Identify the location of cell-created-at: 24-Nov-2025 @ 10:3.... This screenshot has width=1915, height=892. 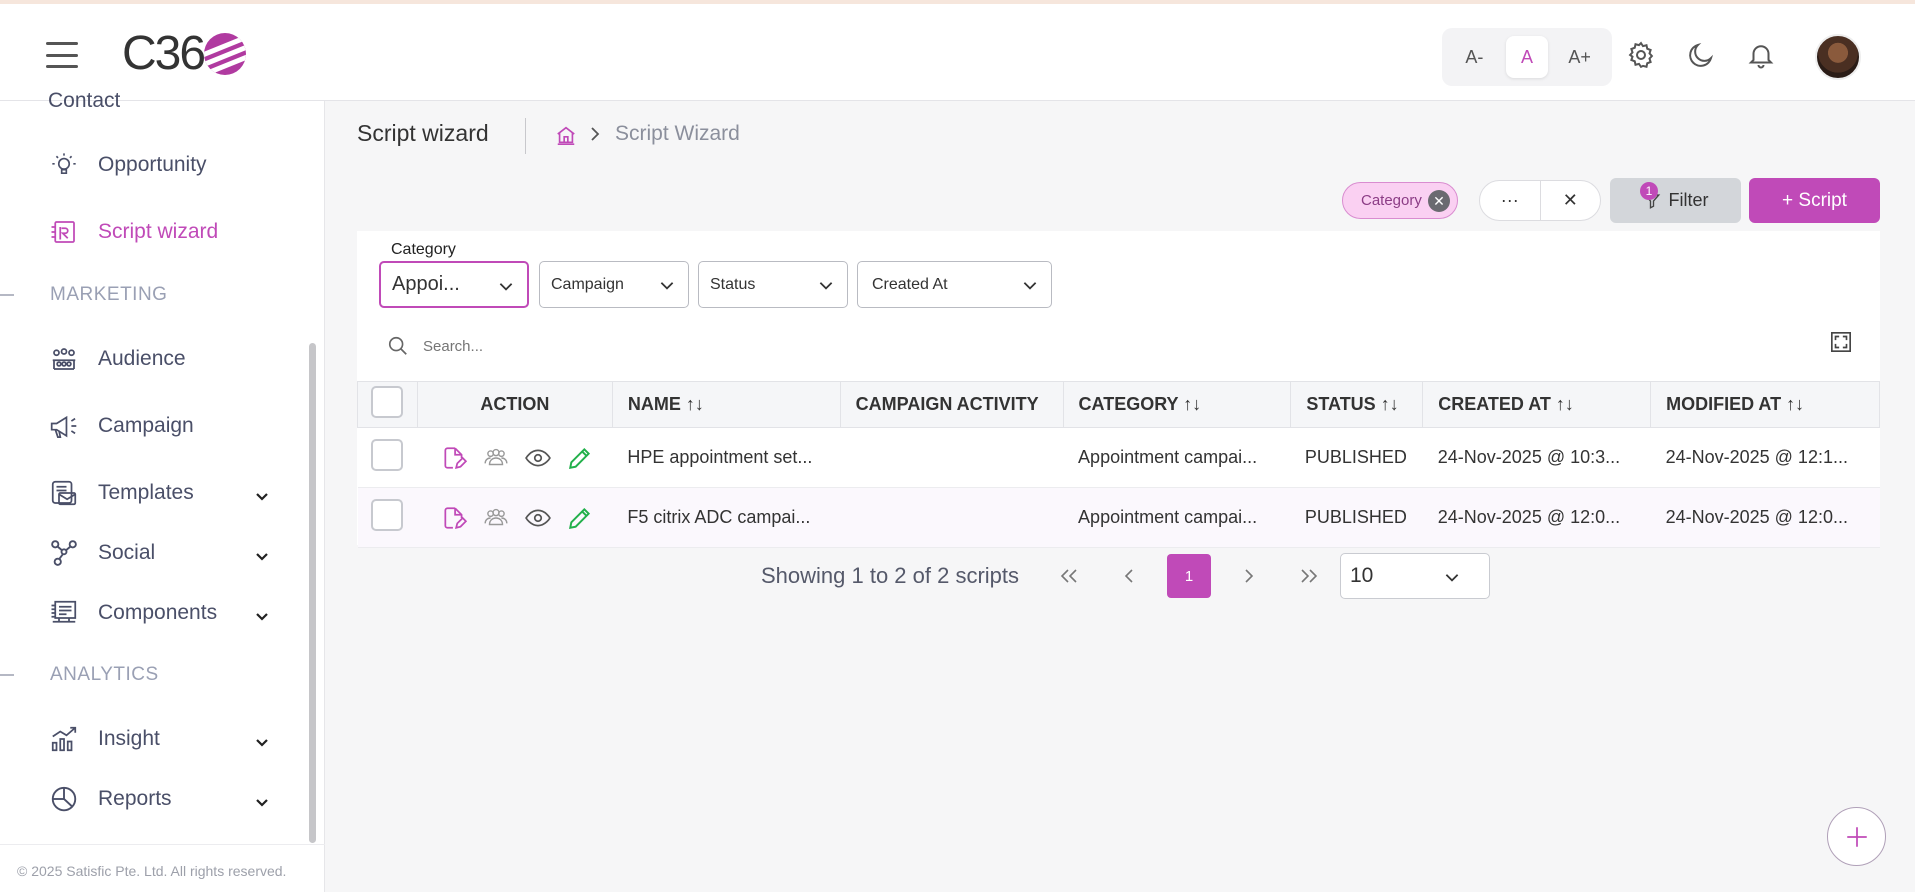
(1536, 457).